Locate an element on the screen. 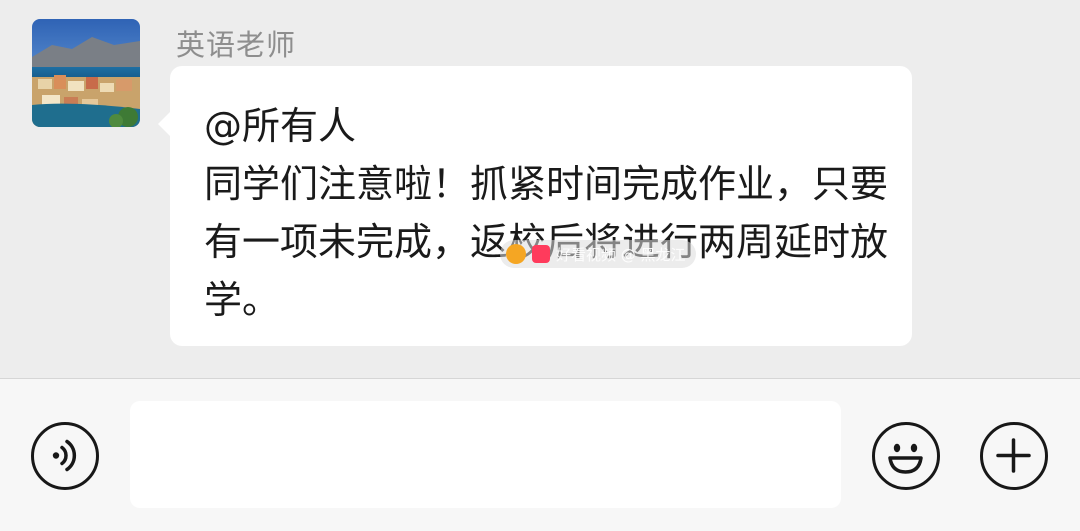 The width and height of the screenshot is (1080, 531). voice-icon is located at coordinates (64, 455).